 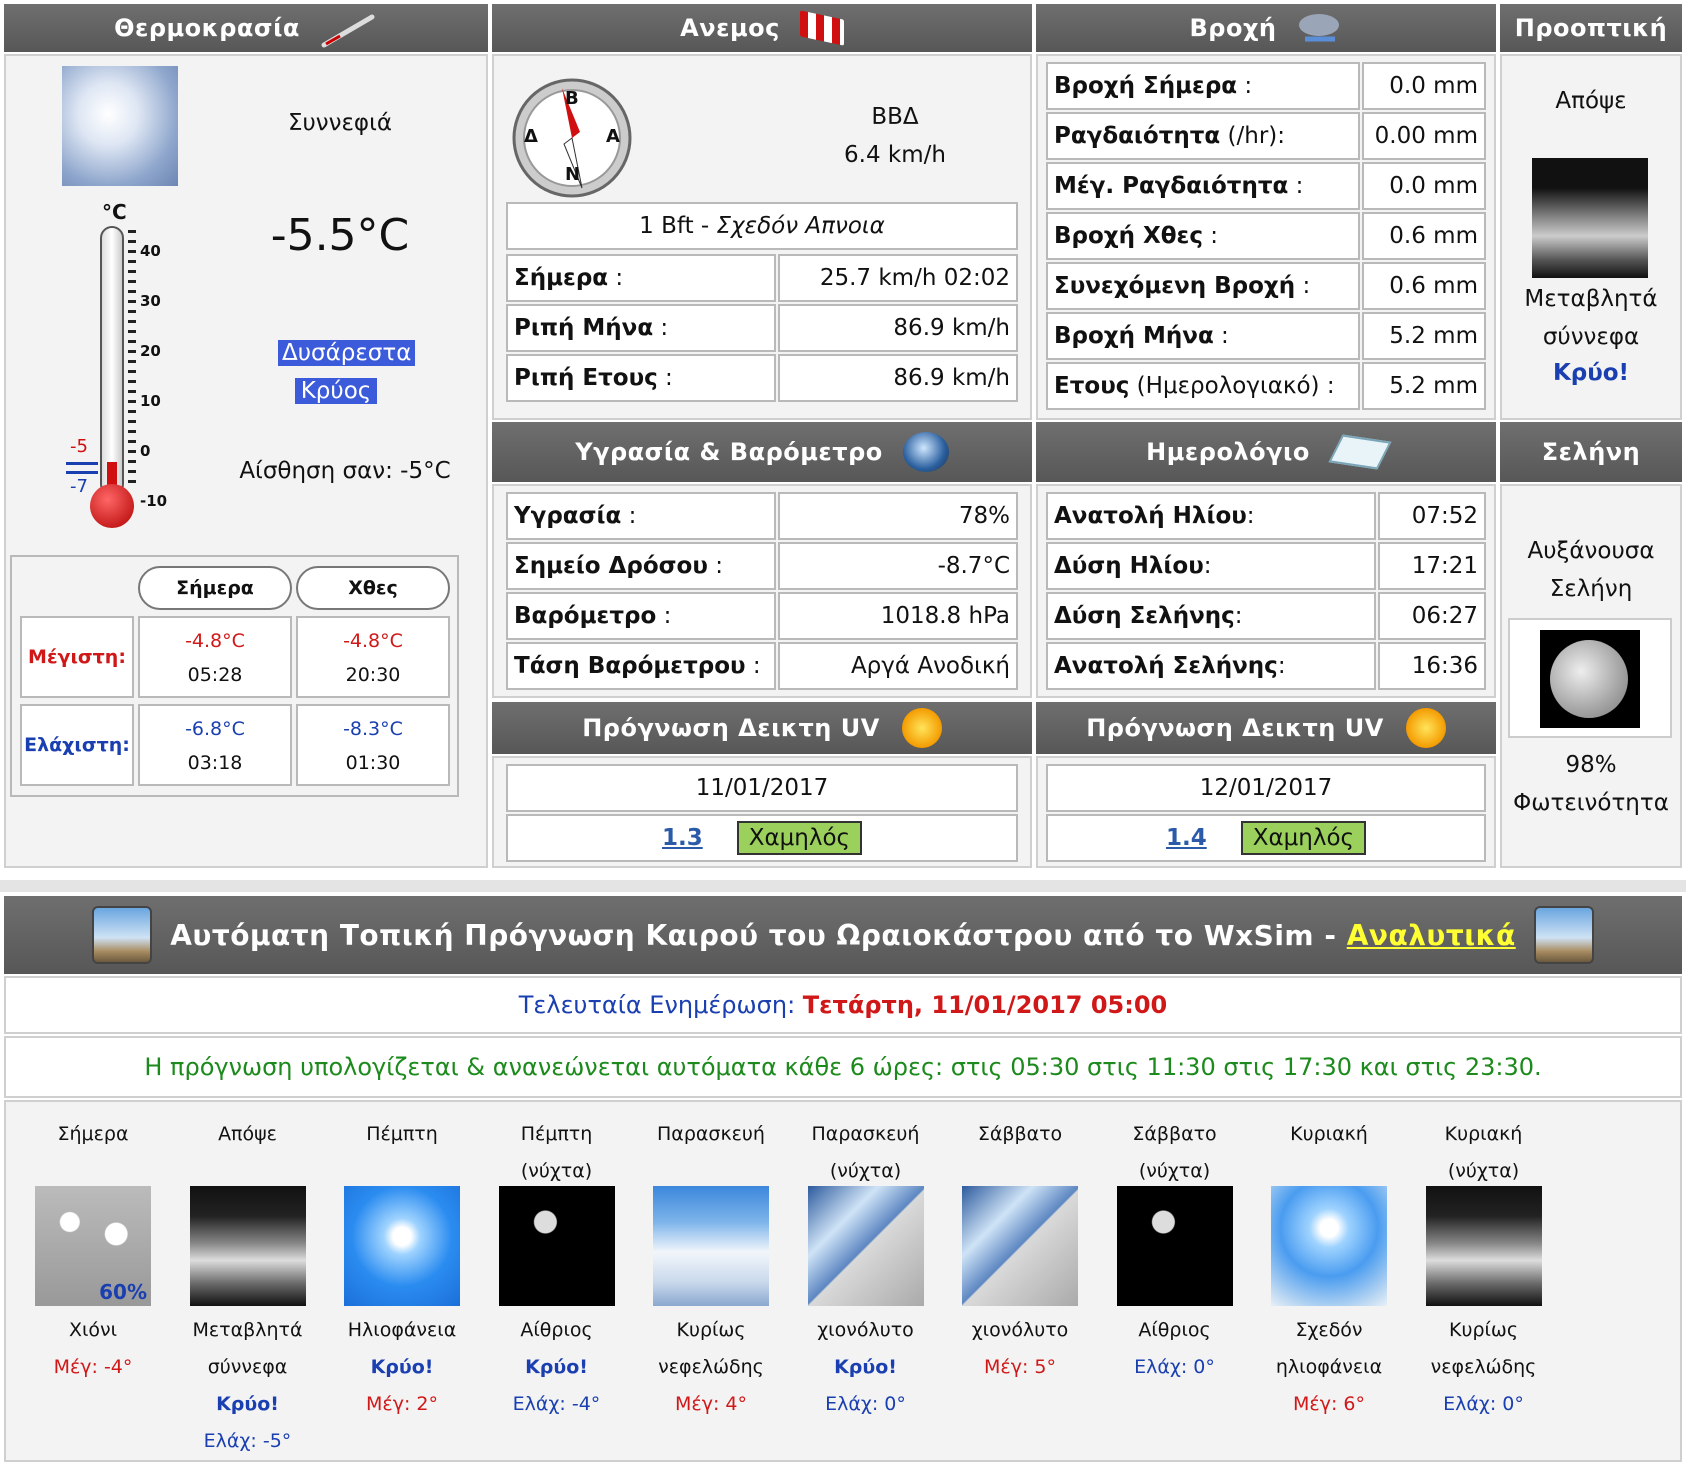 I want to click on uv-forecast-header-1: Πρόγνωση Δεικτη UV, so click(x=762, y=728).